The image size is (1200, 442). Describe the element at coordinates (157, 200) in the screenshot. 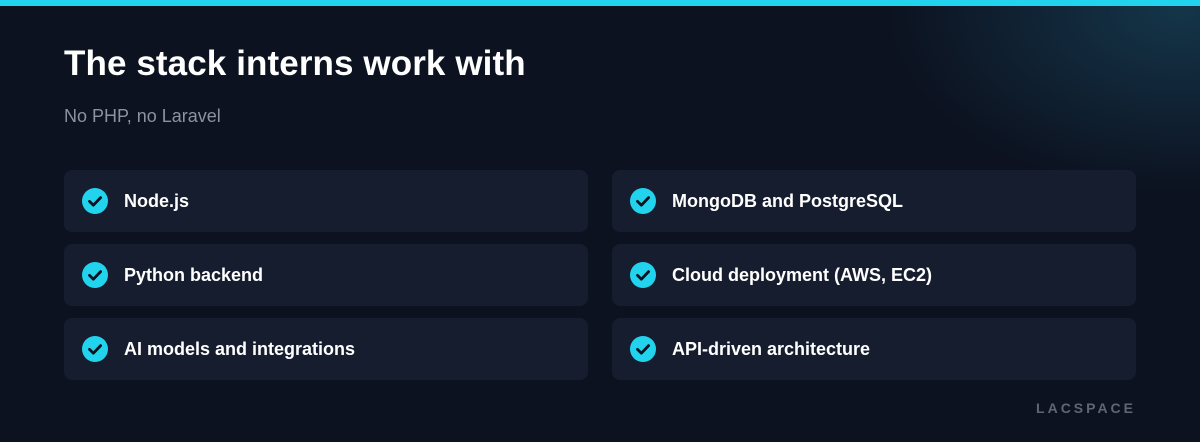

I see `stack-item-label: Node.js` at that location.